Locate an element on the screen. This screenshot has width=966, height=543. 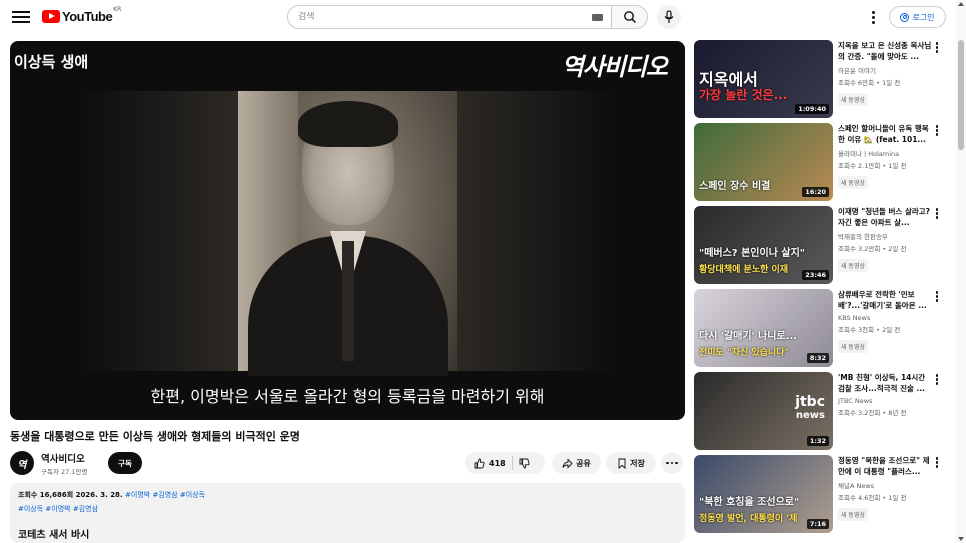
channel-avatar: 역 is located at coordinates (22, 463).